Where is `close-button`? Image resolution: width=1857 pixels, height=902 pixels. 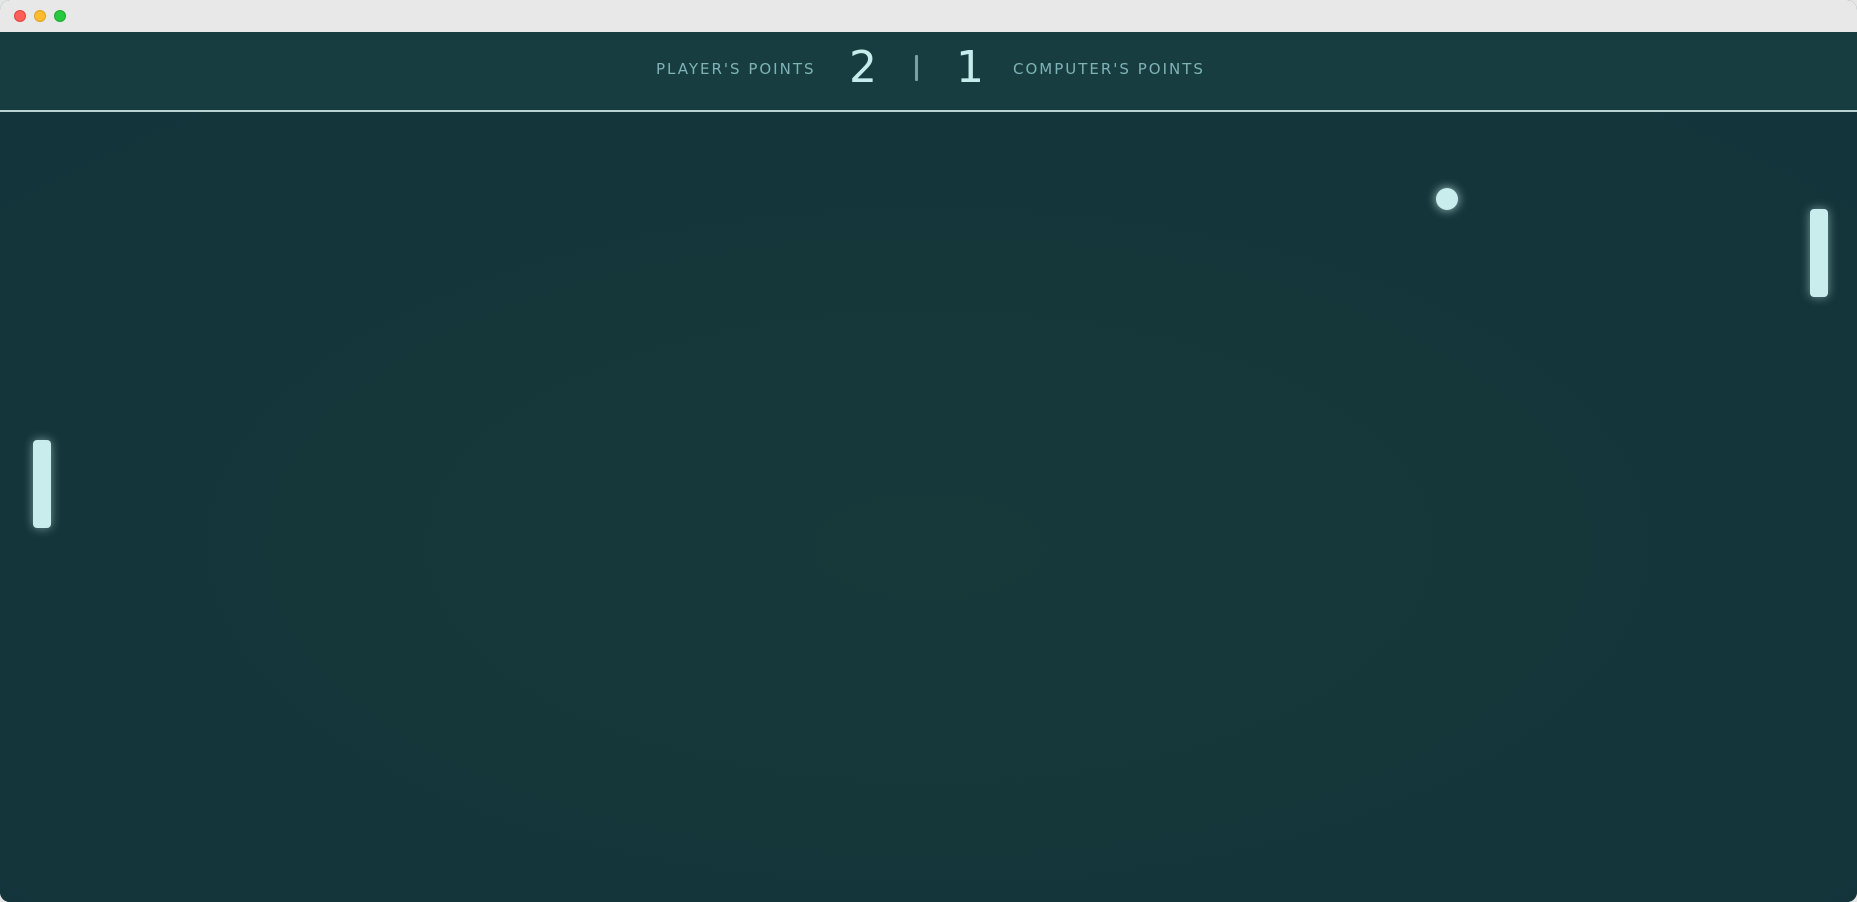
close-button is located at coordinates (20, 16).